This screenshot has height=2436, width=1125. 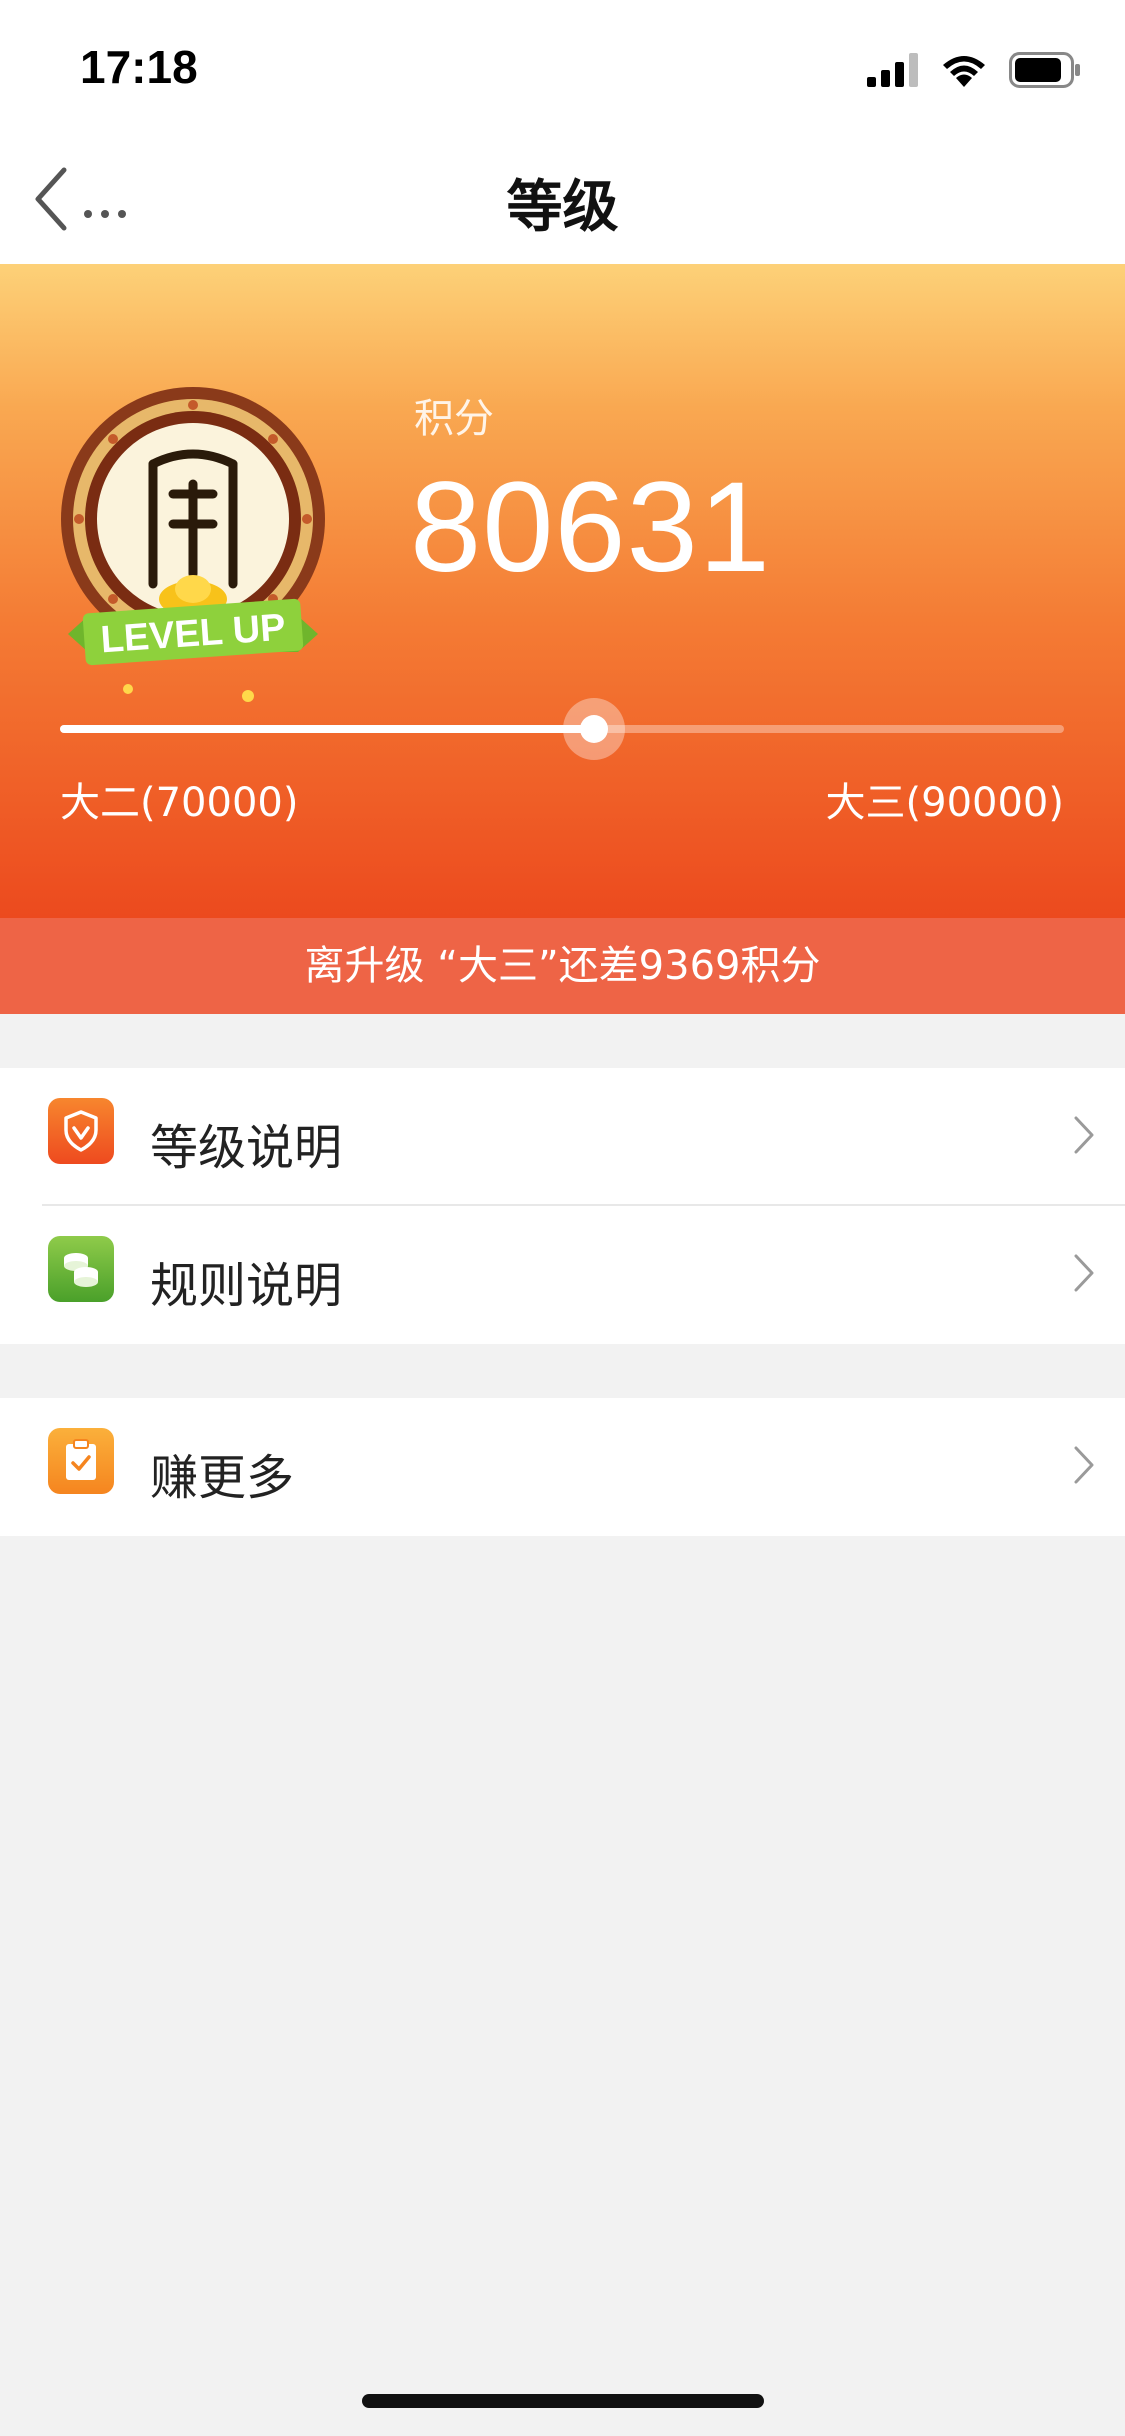 What do you see at coordinates (593, 729) in the screenshot?
I see `level-progress-knob` at bounding box center [593, 729].